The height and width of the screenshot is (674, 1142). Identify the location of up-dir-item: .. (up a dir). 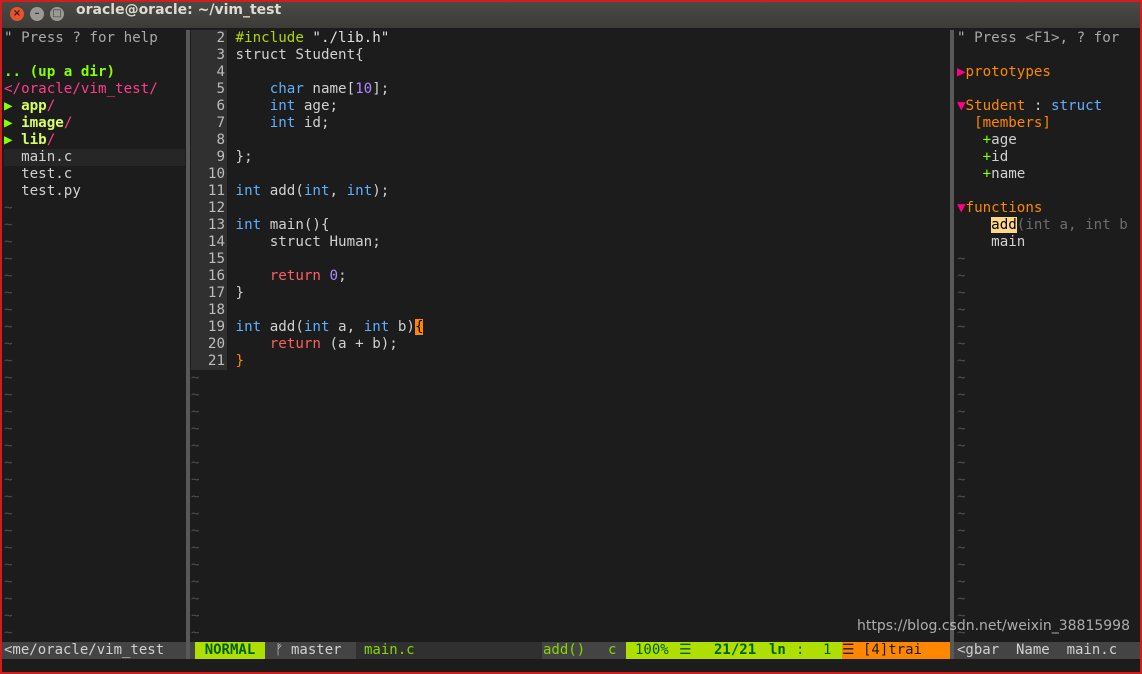
(94, 72).